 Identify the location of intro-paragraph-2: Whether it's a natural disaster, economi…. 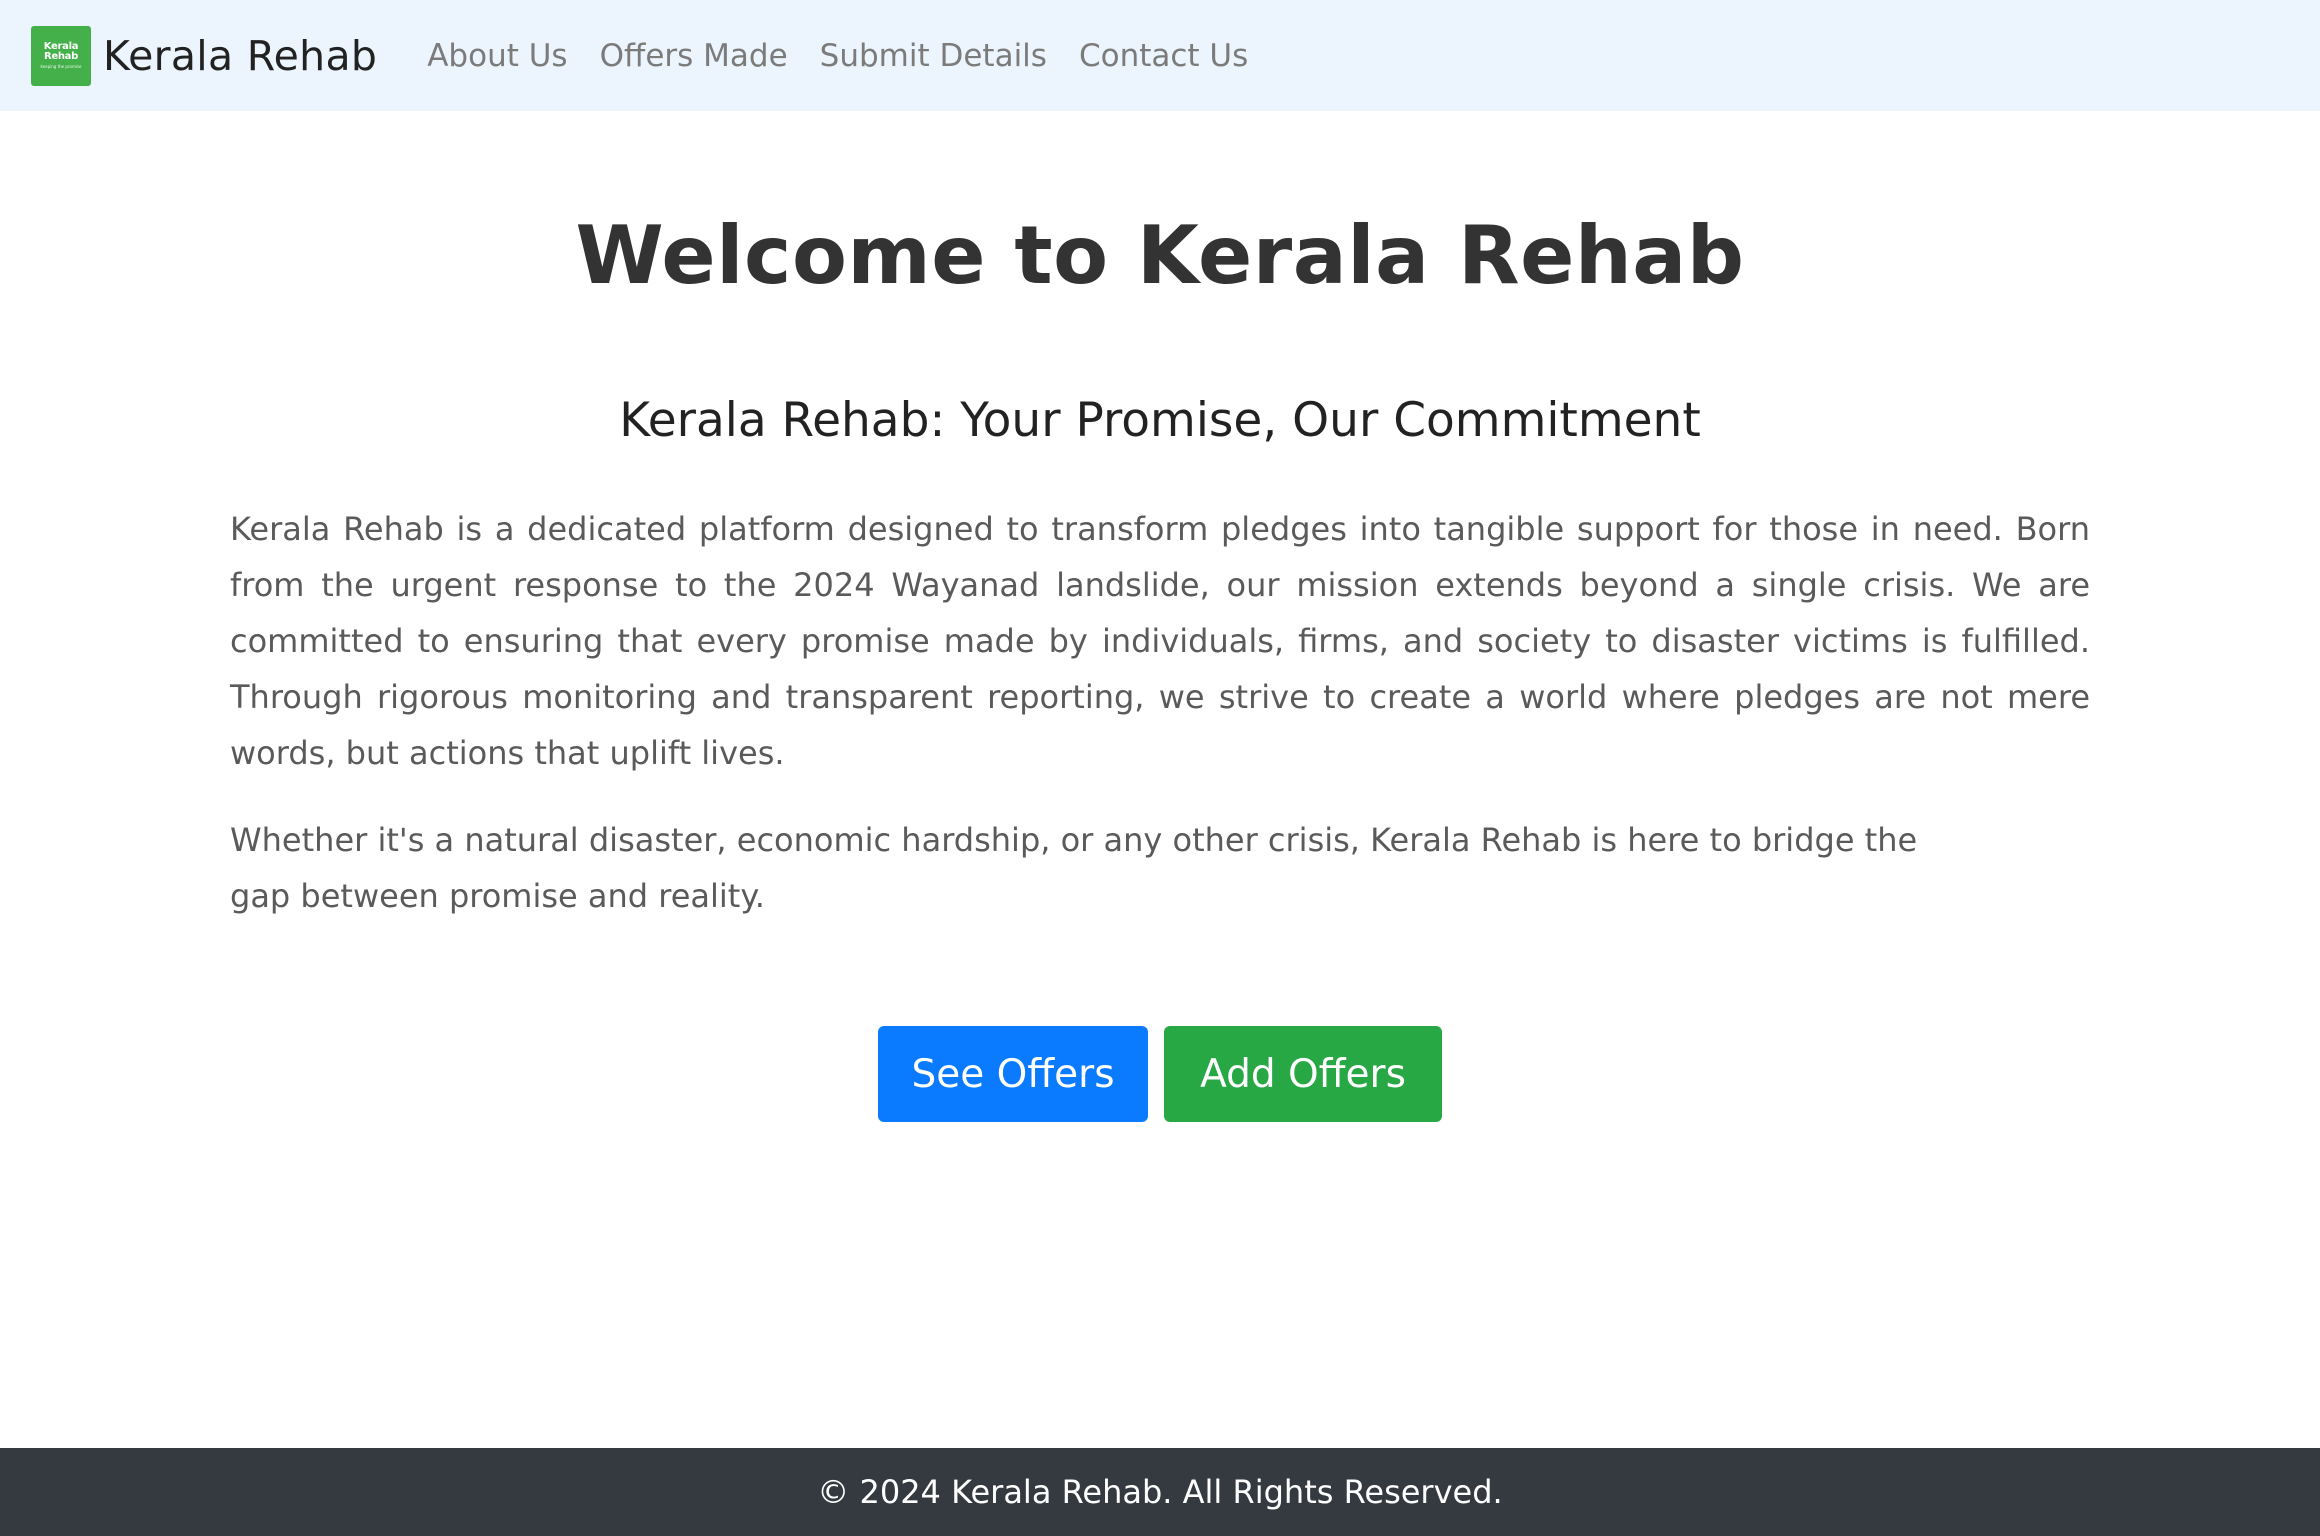
(1074, 868).